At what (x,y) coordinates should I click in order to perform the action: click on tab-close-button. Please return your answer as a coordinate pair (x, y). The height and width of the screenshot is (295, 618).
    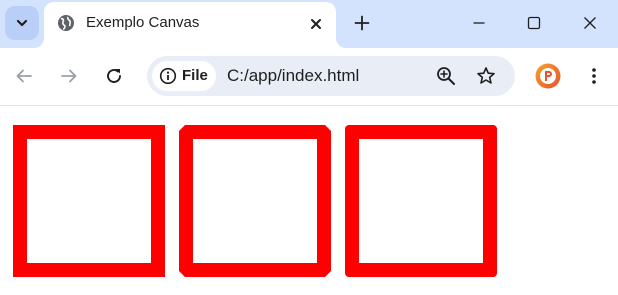
    Looking at the image, I should click on (316, 24).